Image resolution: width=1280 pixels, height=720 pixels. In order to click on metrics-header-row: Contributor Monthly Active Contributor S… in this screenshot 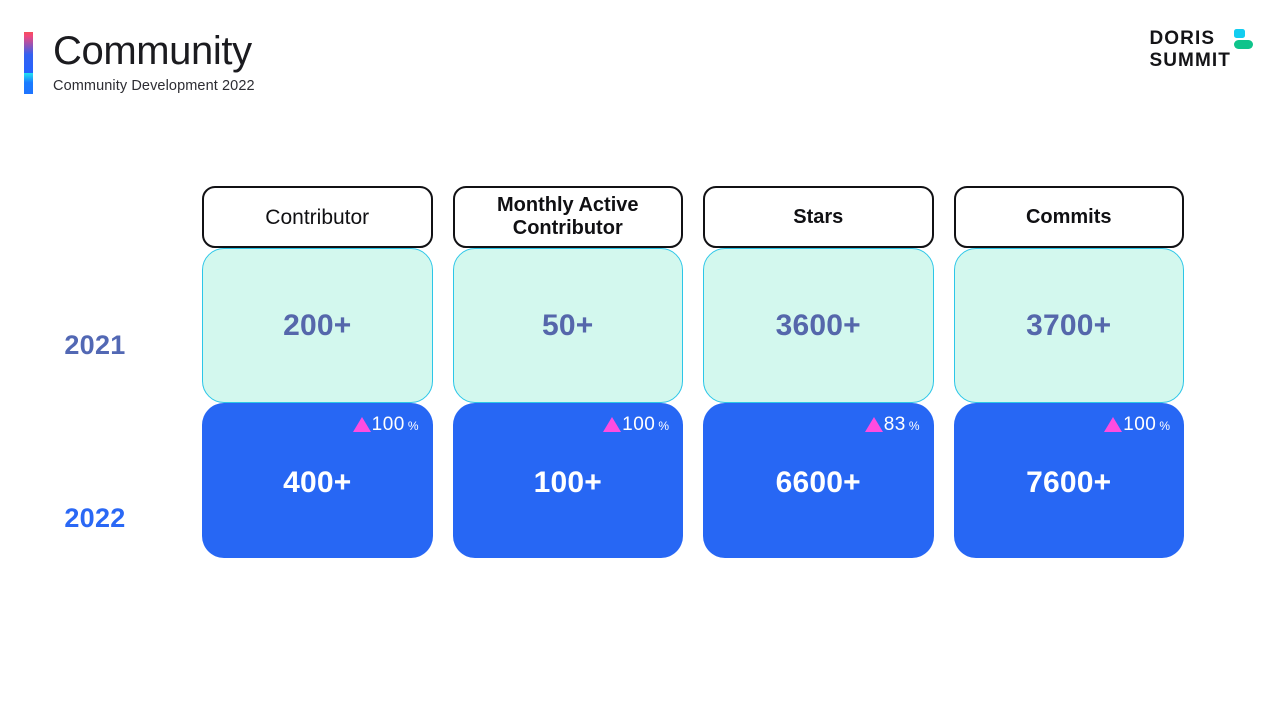, I will do `click(693, 217)`.